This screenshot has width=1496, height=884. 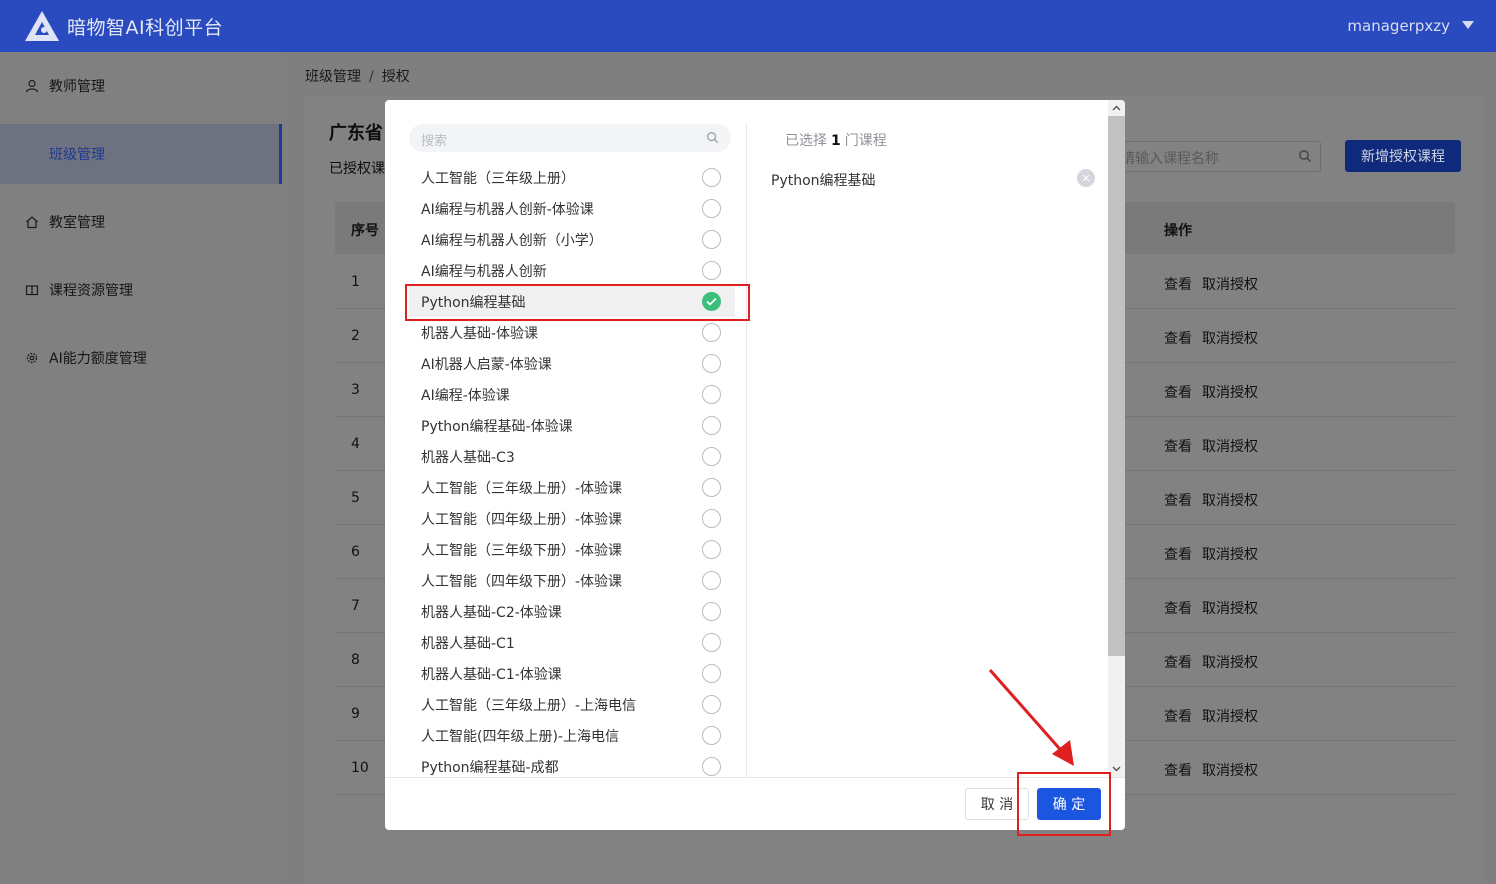 I want to click on course-search-input: 请输入课程名称, so click(x=1216, y=156).